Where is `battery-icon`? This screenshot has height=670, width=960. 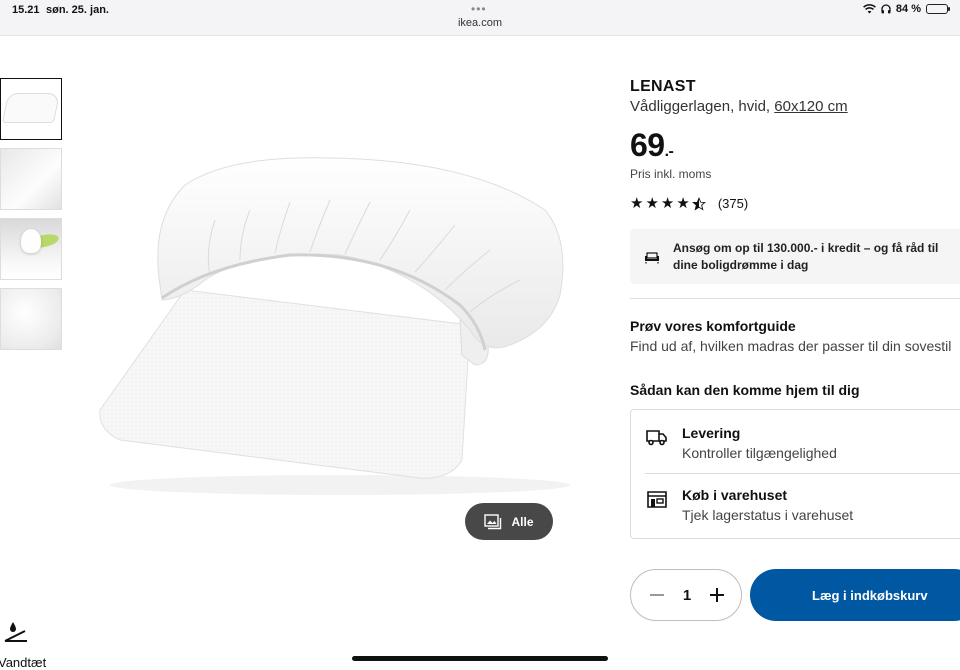 battery-icon is located at coordinates (938, 9).